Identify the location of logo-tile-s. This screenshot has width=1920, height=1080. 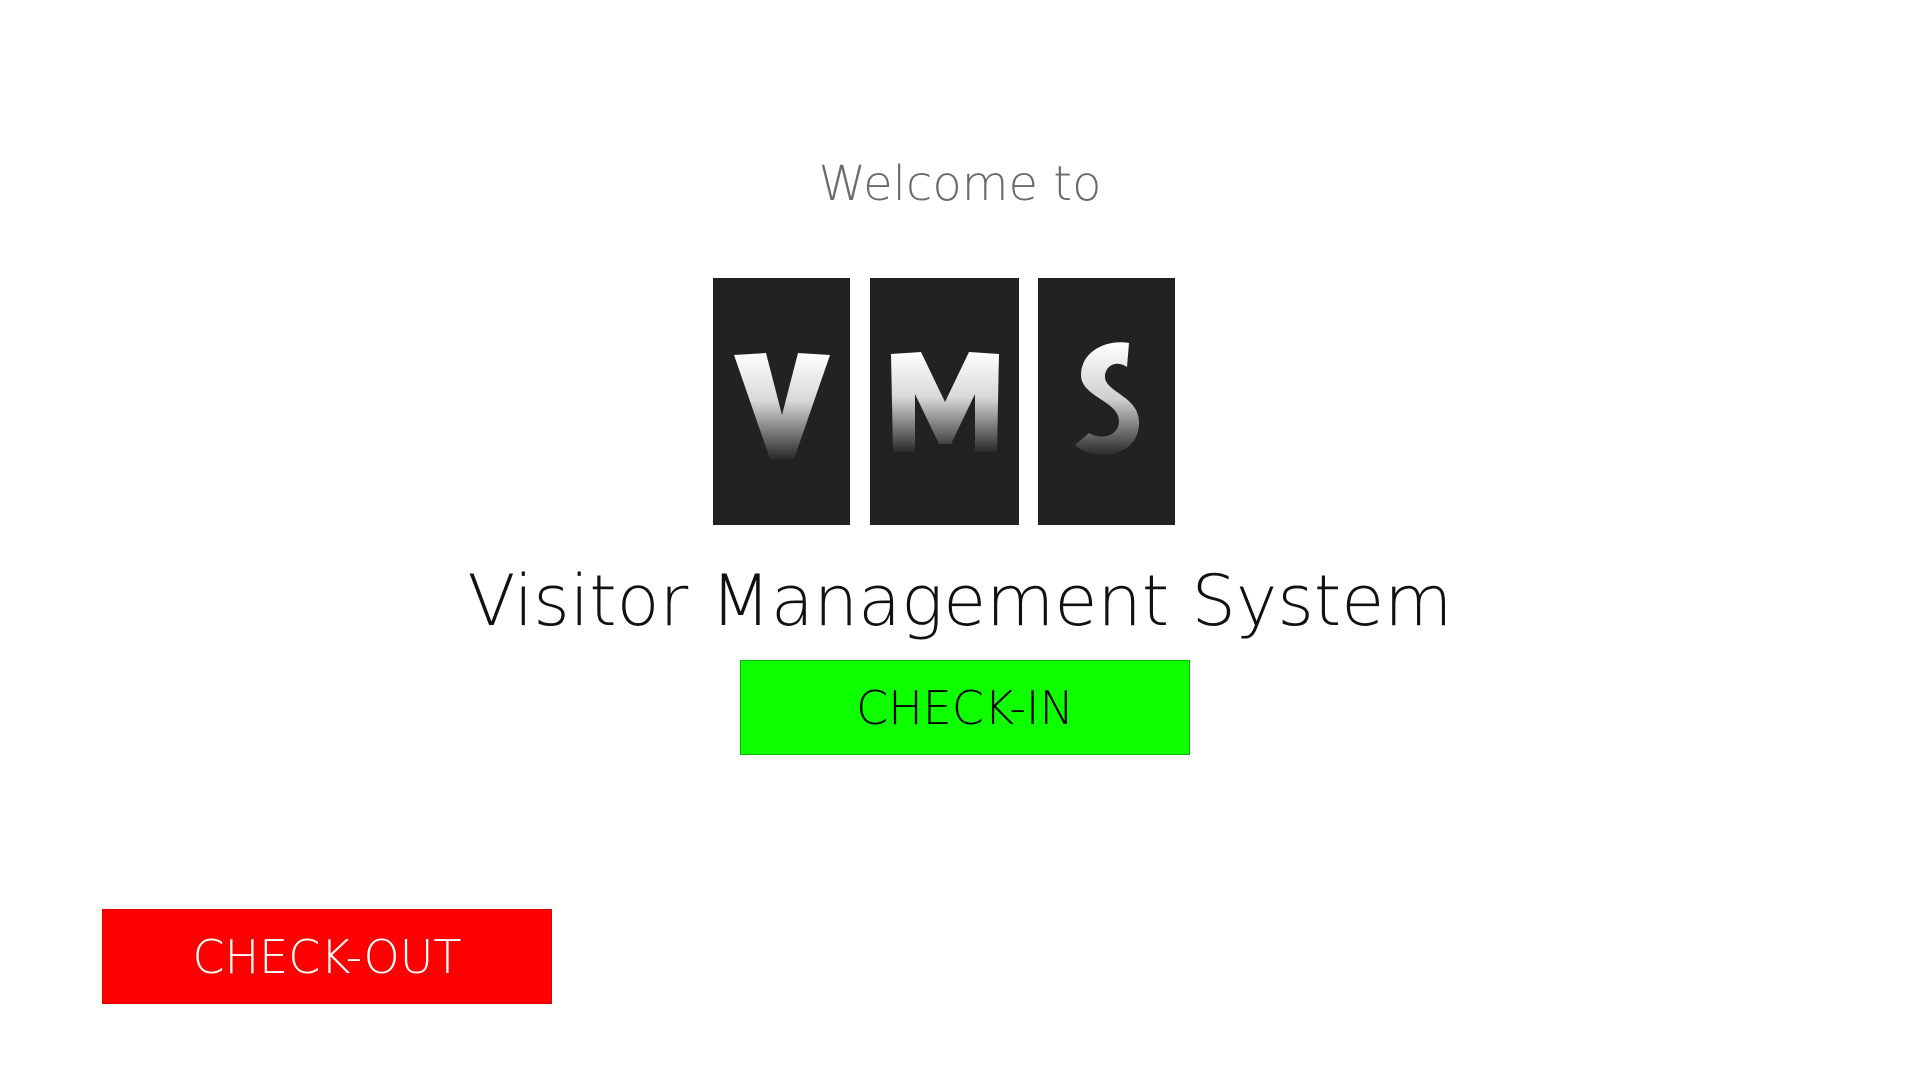
(1106, 401).